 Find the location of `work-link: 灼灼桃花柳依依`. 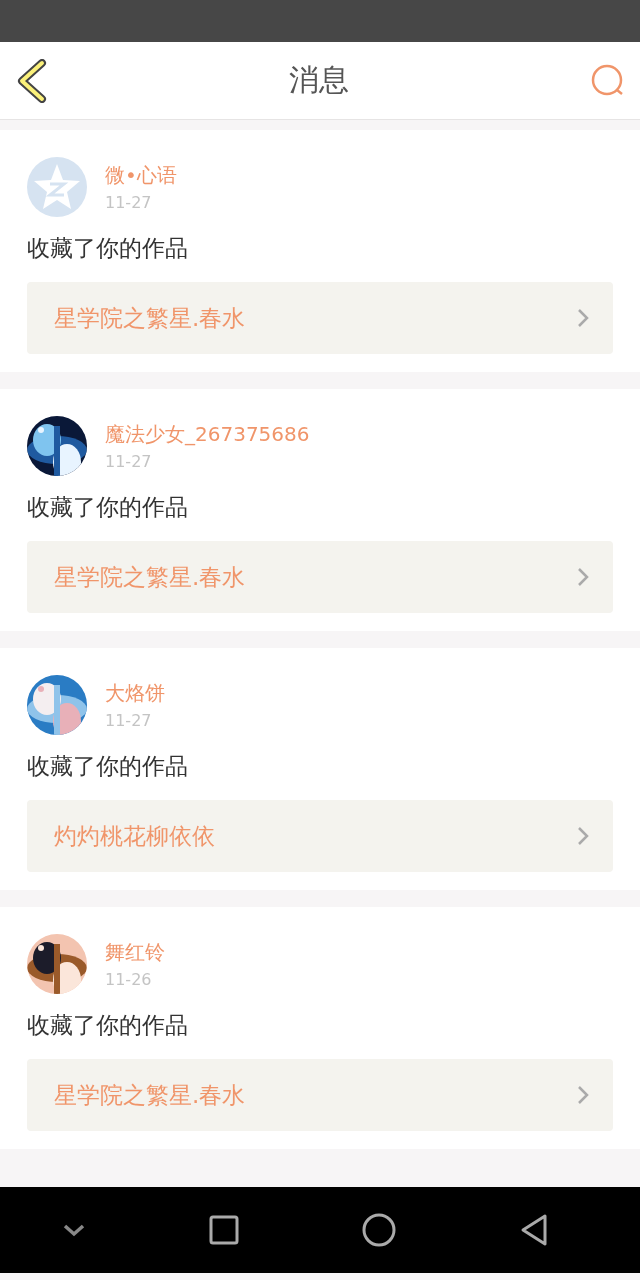

work-link: 灼灼桃花柳依依 is located at coordinates (320, 836).